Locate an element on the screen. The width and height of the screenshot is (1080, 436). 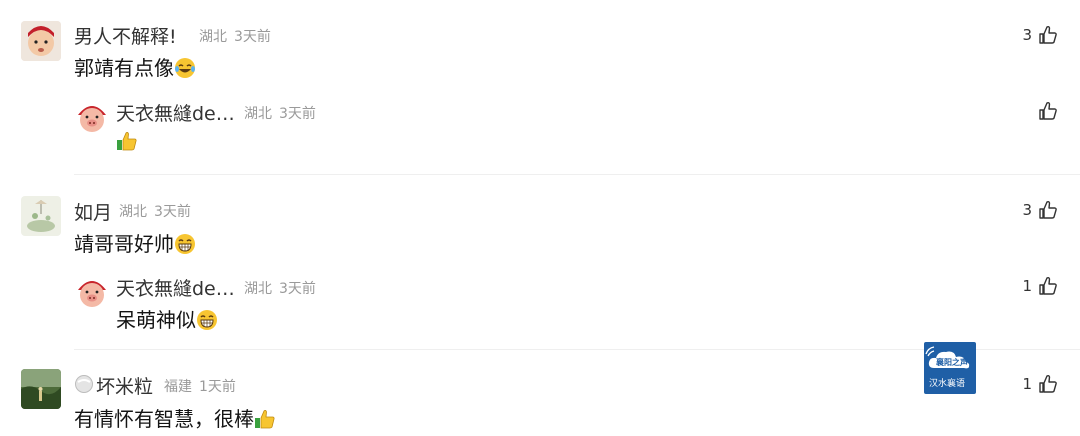
reply-text: 呆萌神似 is located at coordinates (167, 318).